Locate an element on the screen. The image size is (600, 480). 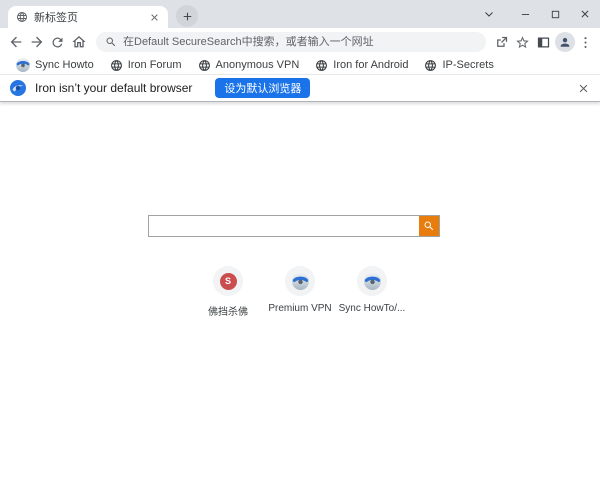
infobar-close-icon is located at coordinates (583, 88).